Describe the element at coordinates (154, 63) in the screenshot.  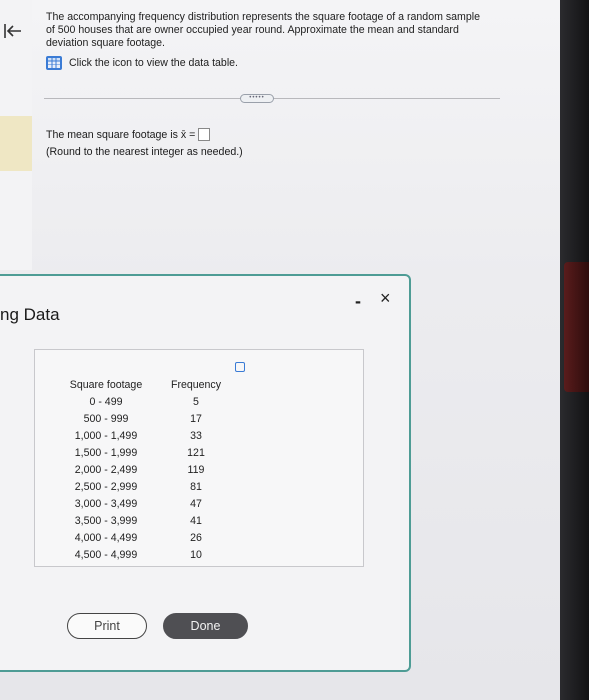
I see `data-table-link-label: Click the icon to view the data table.` at that location.